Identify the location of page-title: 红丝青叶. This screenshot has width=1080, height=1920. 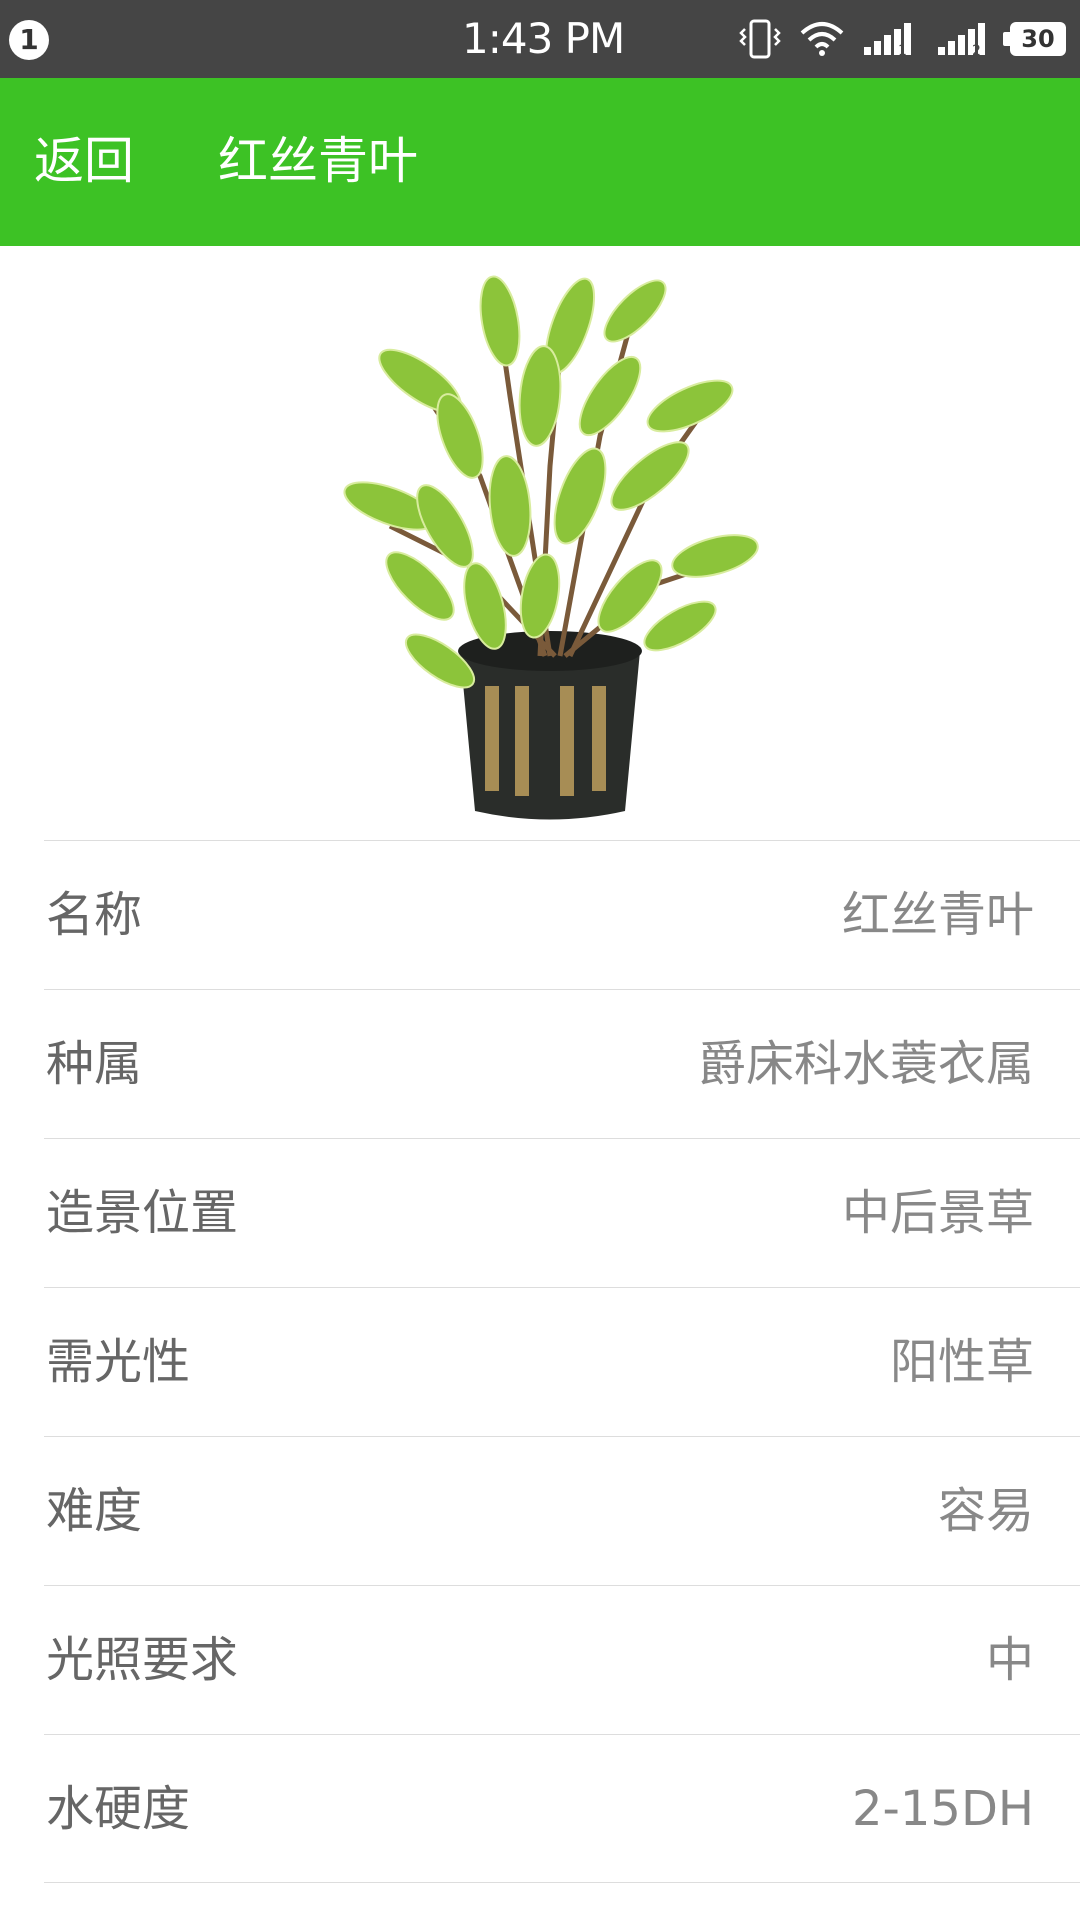
(318, 161).